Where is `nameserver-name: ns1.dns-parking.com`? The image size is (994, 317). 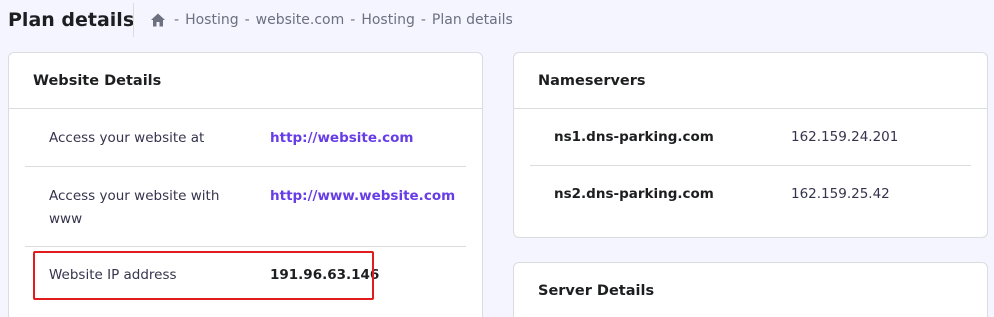
nameserver-name: ns1.dns-parking.com is located at coordinates (634, 137).